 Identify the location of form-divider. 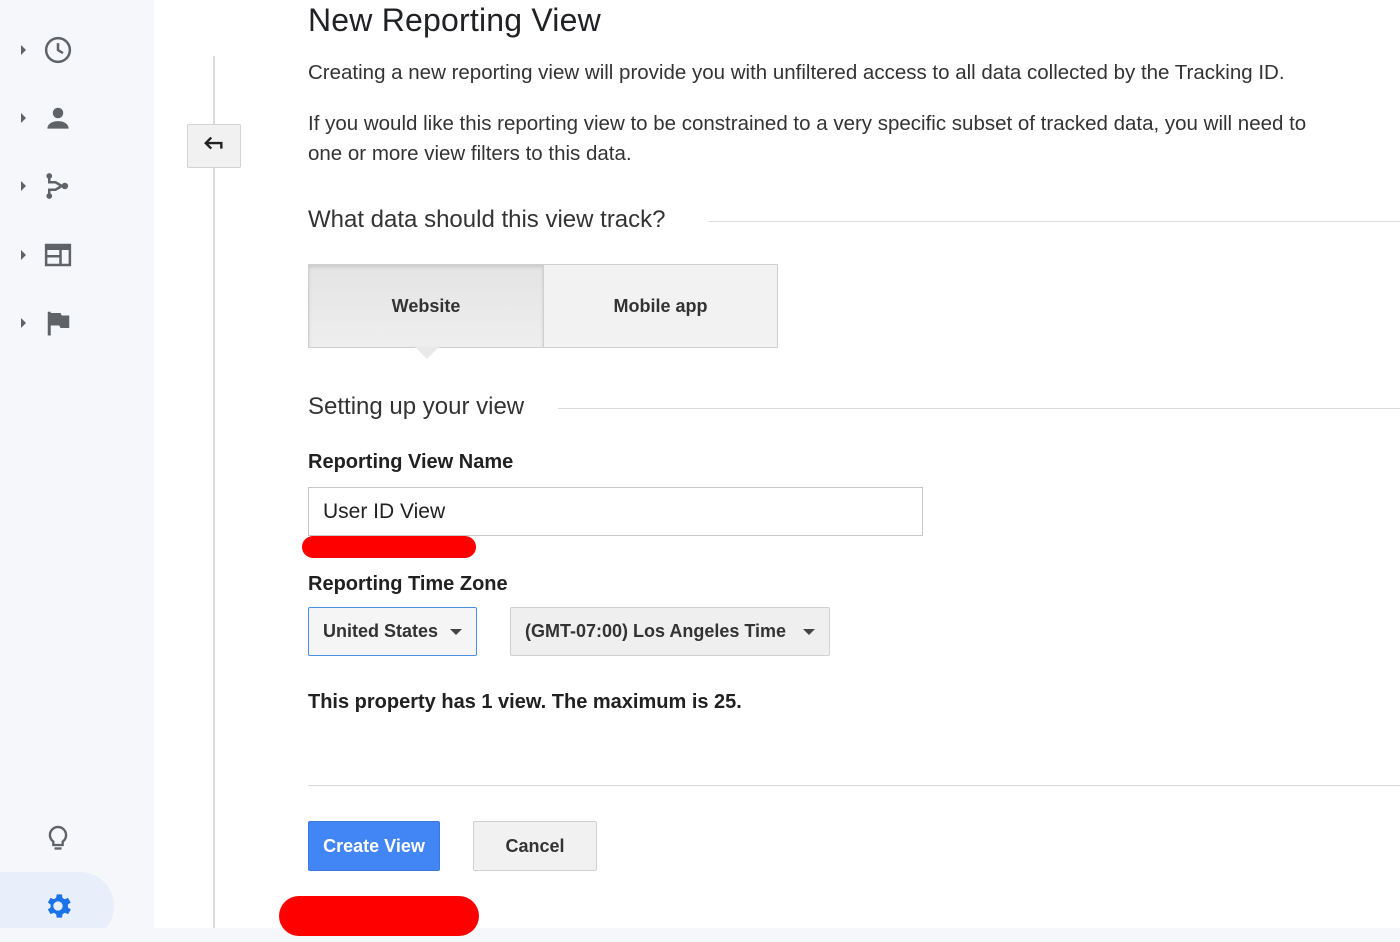
(854, 785).